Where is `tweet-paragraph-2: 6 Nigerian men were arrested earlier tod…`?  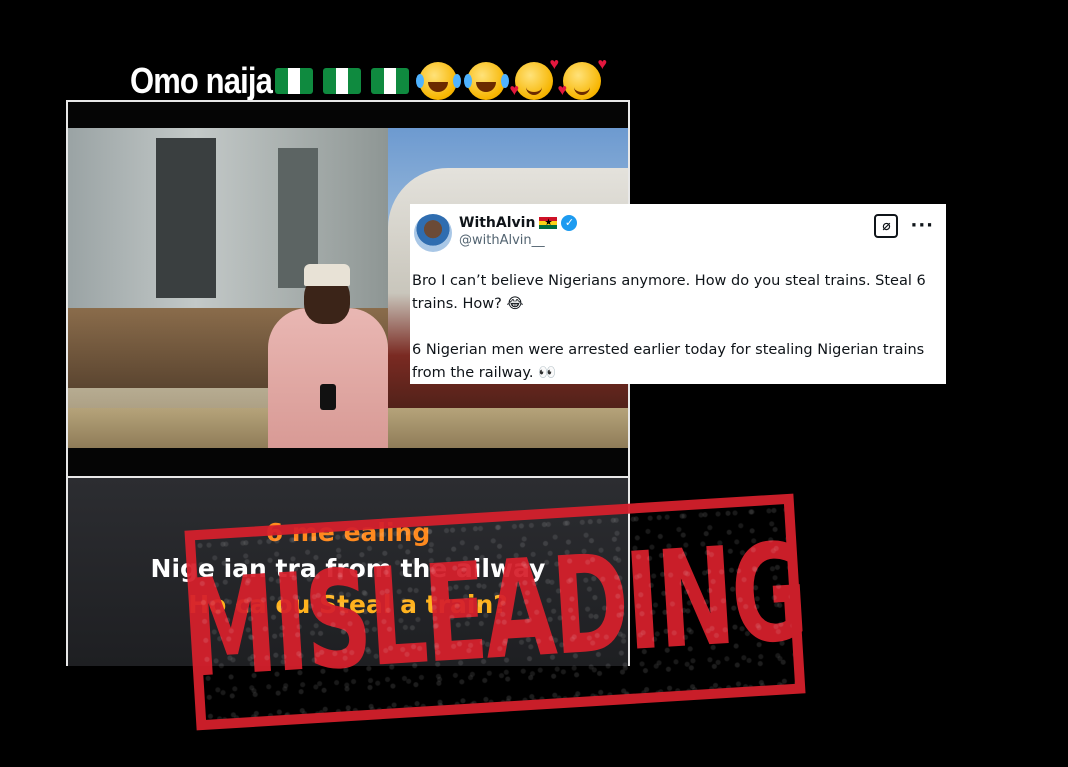 tweet-paragraph-2: 6 Nigerian men were arrested earlier tod… is located at coordinates (668, 361).